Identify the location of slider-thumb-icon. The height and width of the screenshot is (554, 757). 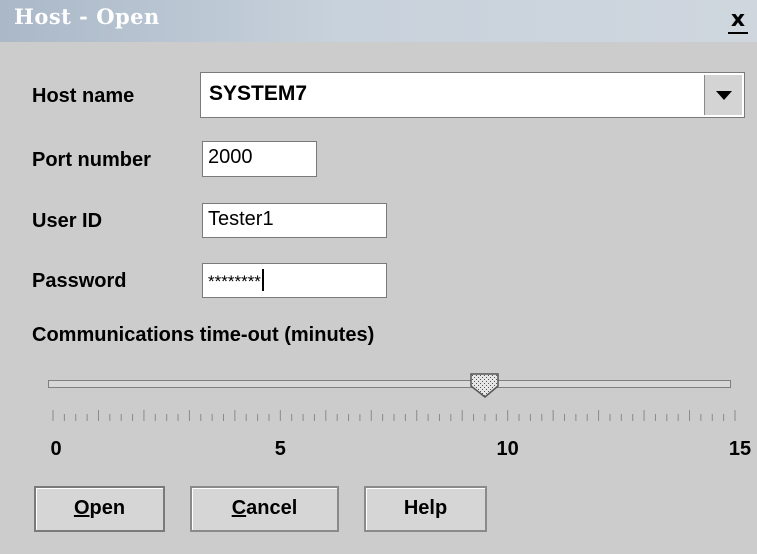
(485, 386).